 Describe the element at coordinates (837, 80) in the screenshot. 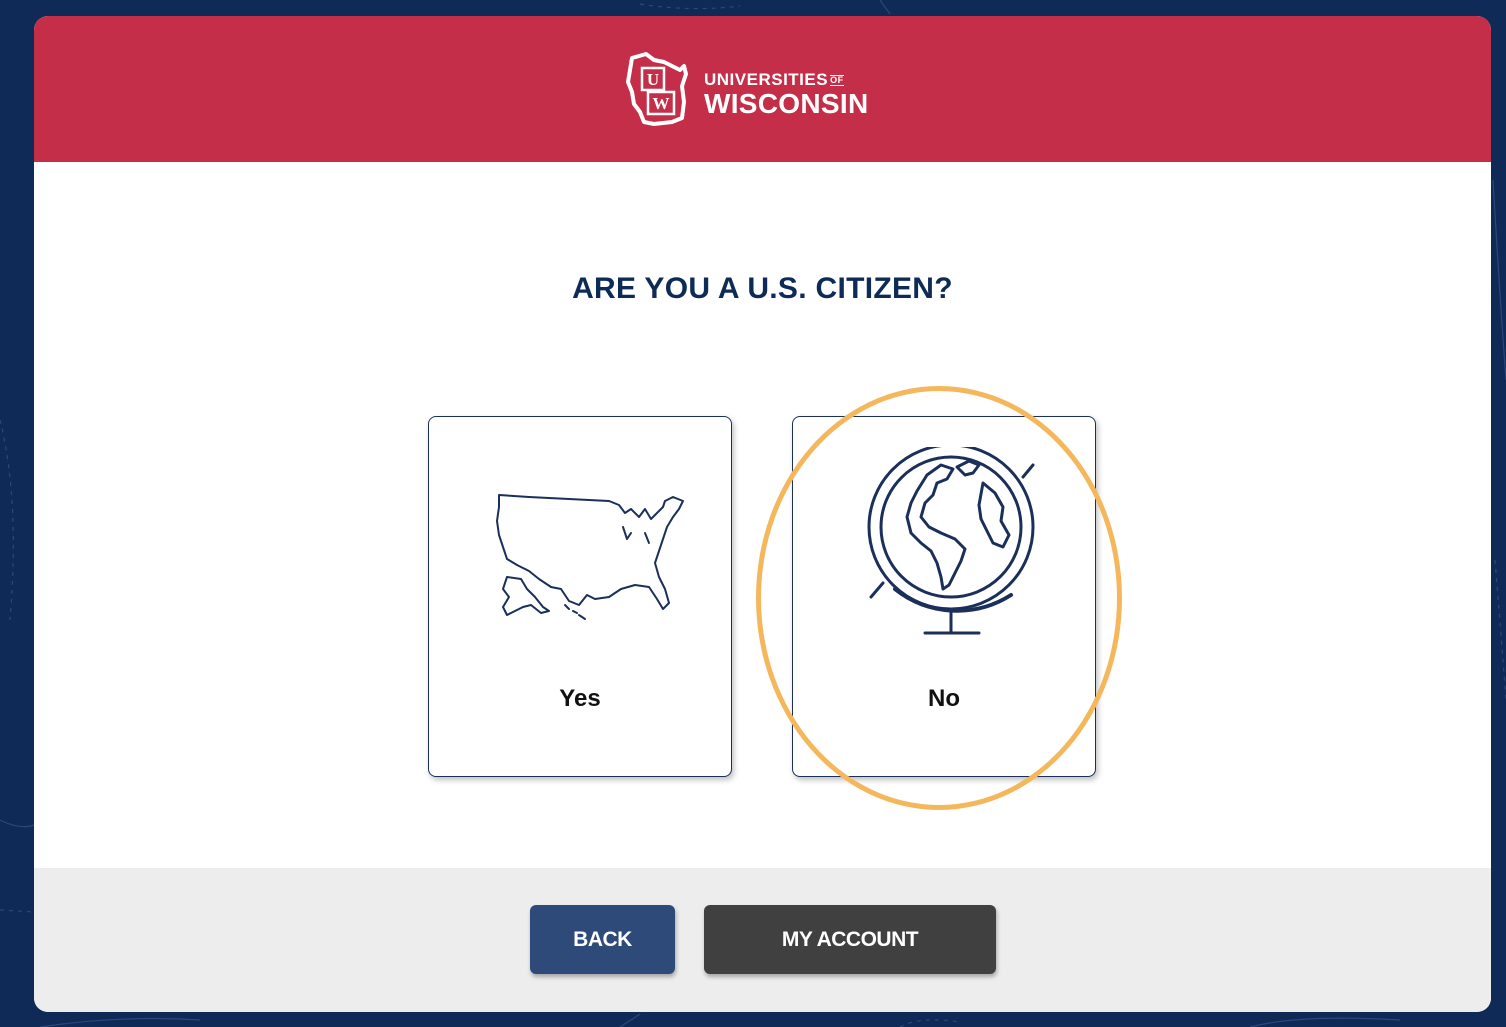

I see `logo-of-word: OF` at that location.